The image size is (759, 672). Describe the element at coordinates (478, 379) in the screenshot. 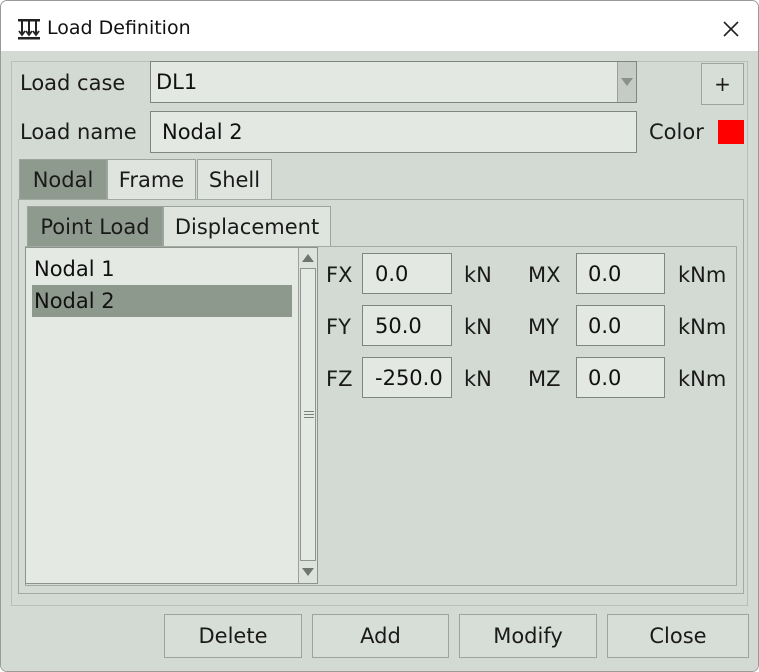

I see `fz-unit: kN` at that location.